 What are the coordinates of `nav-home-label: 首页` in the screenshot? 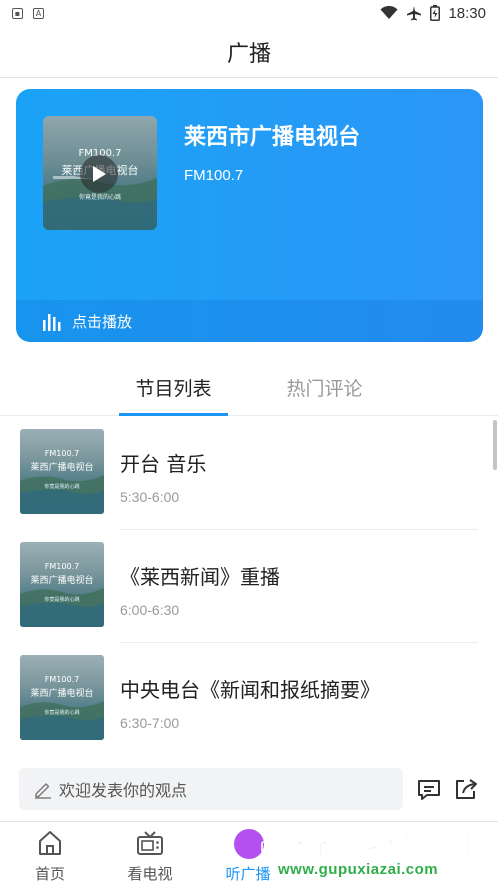 It's located at (49, 874).